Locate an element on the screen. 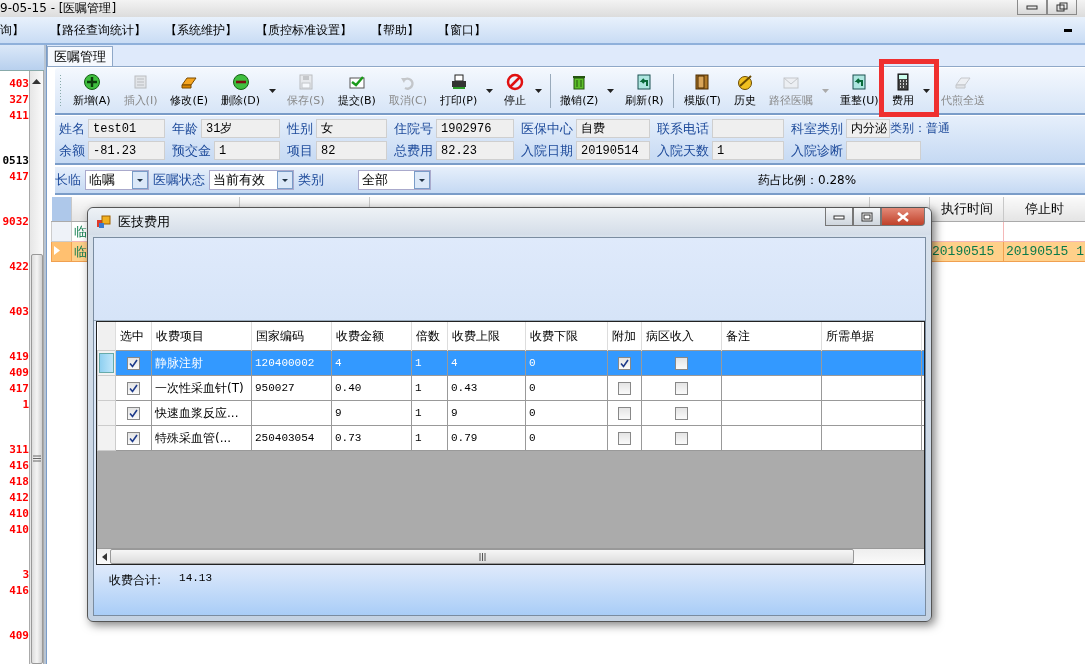 Image resolution: width=1085 pixels, height=664 pixels. table-cell: 0.40 is located at coordinates (371, 388).